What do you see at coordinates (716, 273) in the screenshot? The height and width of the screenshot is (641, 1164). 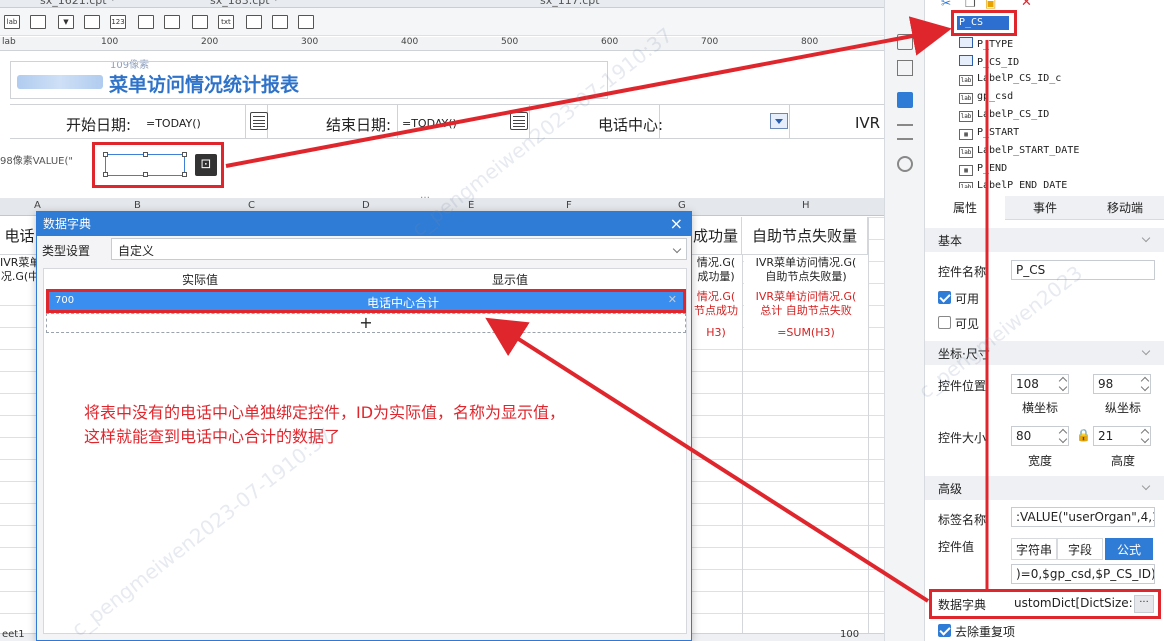 I see `data-cell: 情况.G( 成功量)` at bounding box center [716, 273].